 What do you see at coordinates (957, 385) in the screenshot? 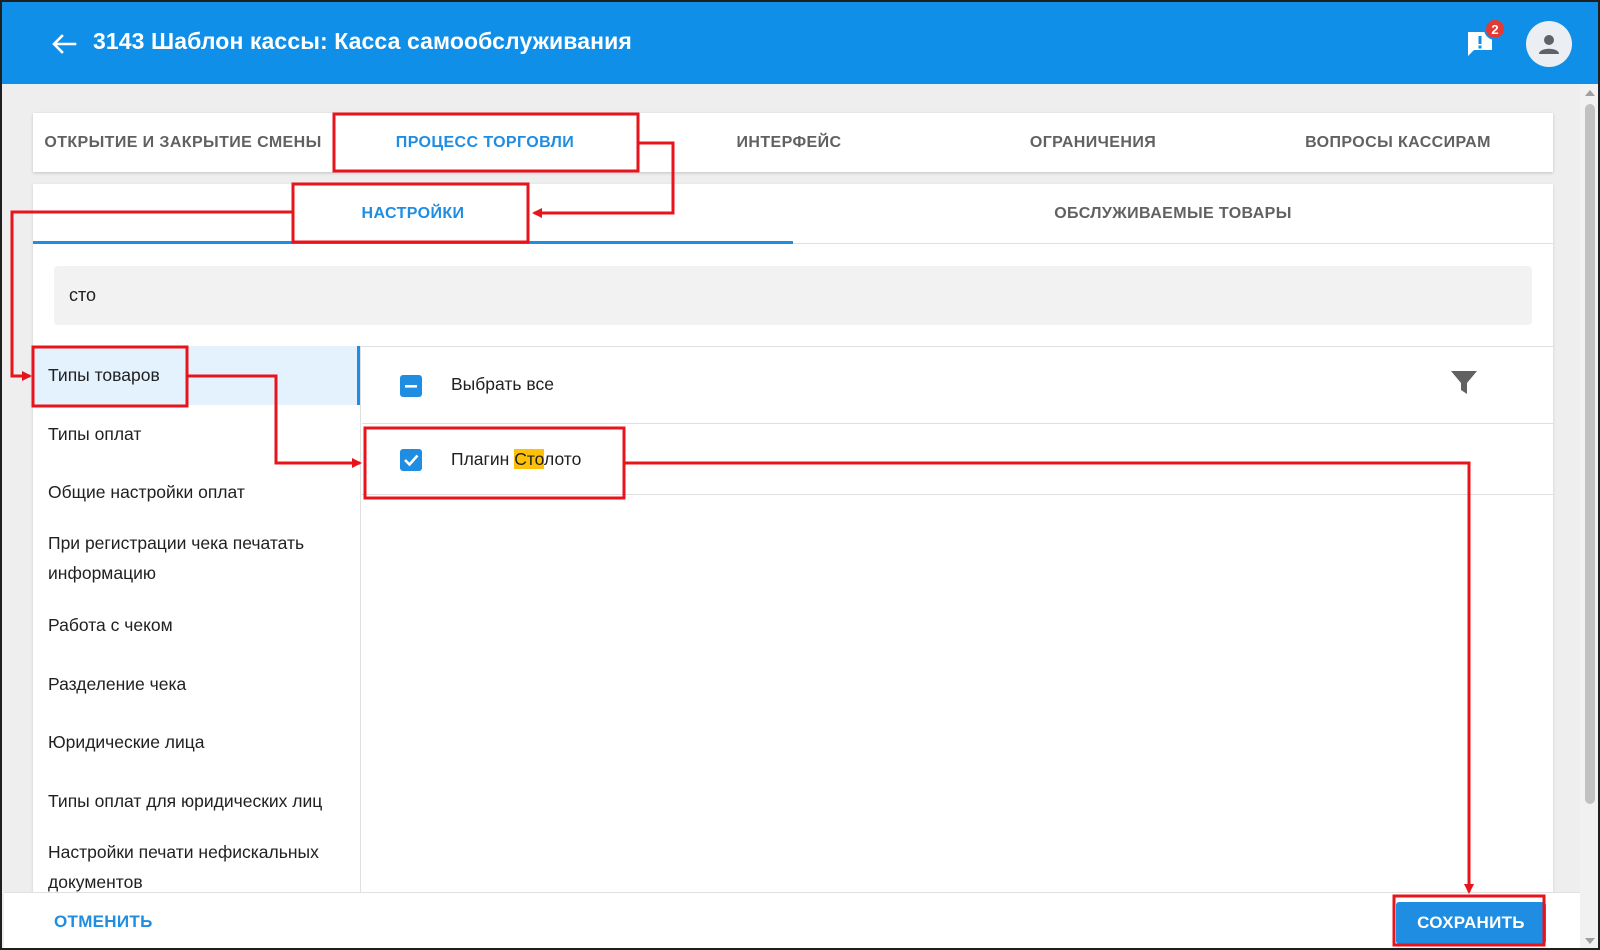
I see `select-all-row: Выбрать все` at bounding box center [957, 385].